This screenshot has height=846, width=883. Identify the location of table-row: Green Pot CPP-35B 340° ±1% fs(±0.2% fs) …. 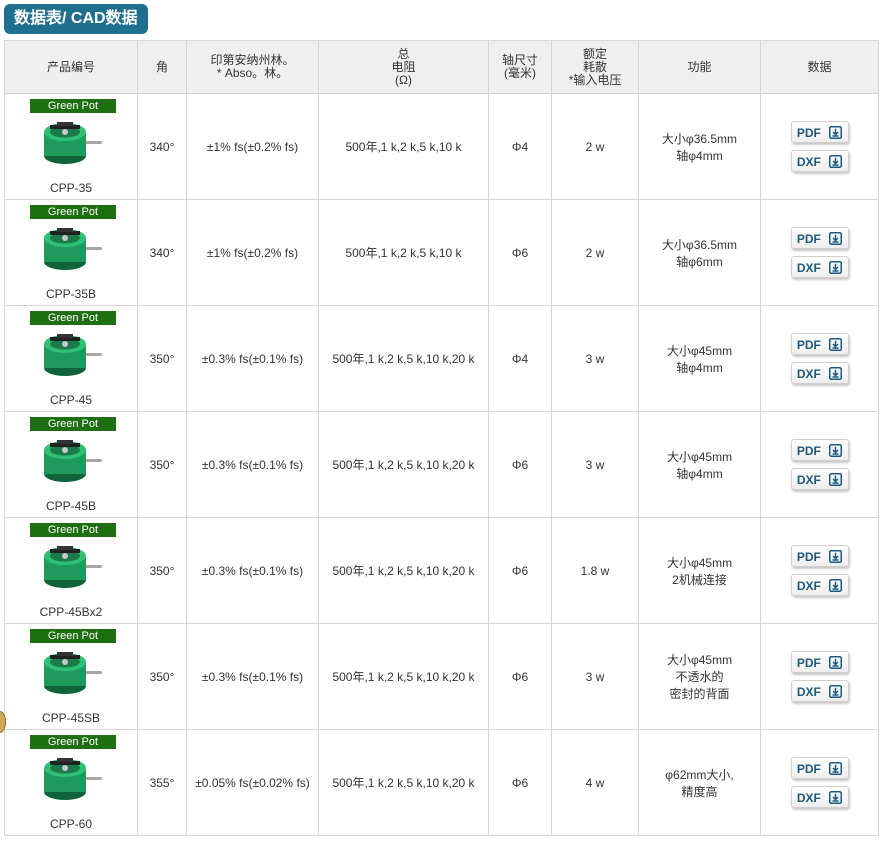
(441, 252).